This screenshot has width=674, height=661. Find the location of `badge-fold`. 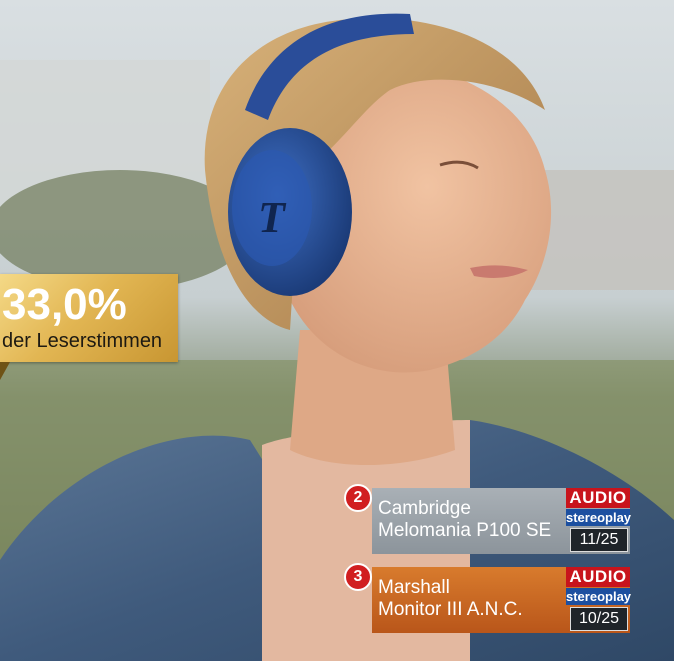

badge-fold is located at coordinates (5, 371).